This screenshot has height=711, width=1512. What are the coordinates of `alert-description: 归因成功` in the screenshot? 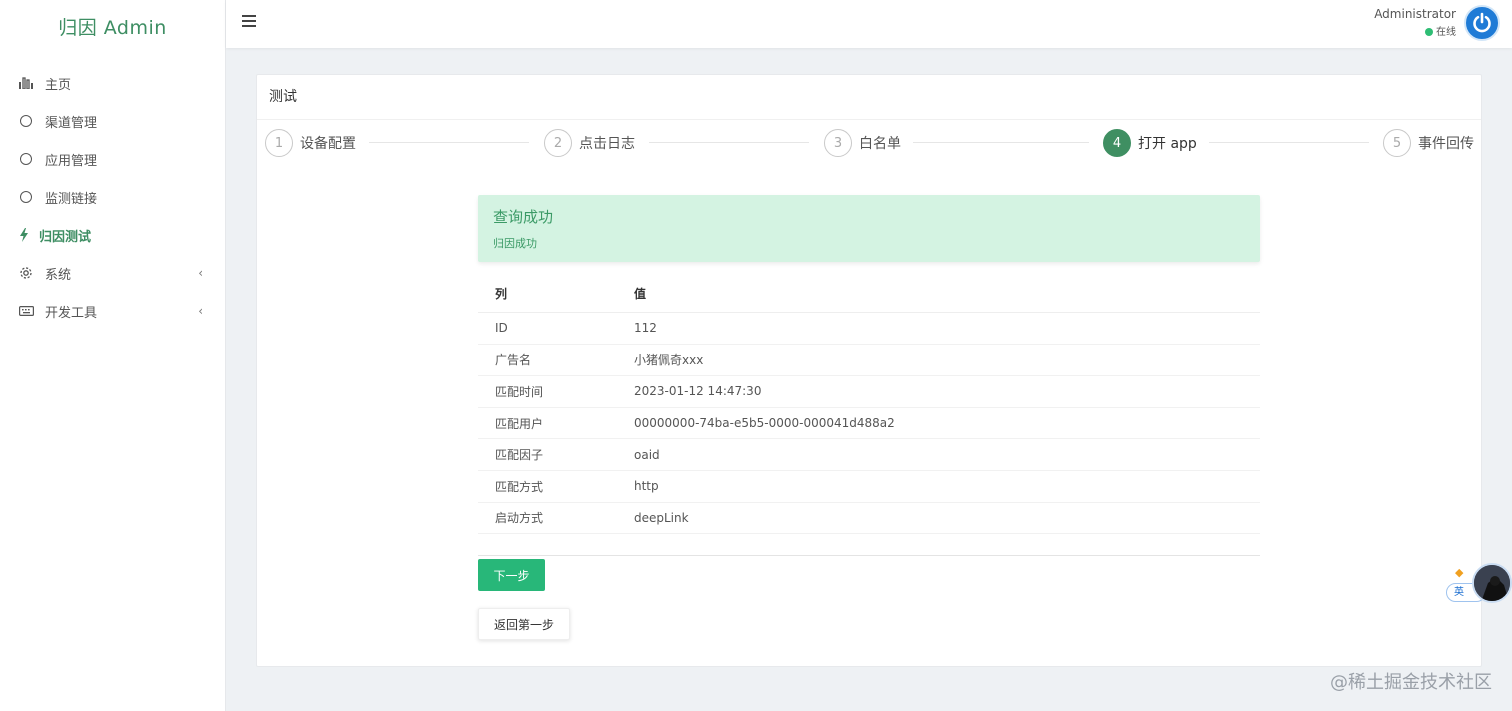 It's located at (515, 243).